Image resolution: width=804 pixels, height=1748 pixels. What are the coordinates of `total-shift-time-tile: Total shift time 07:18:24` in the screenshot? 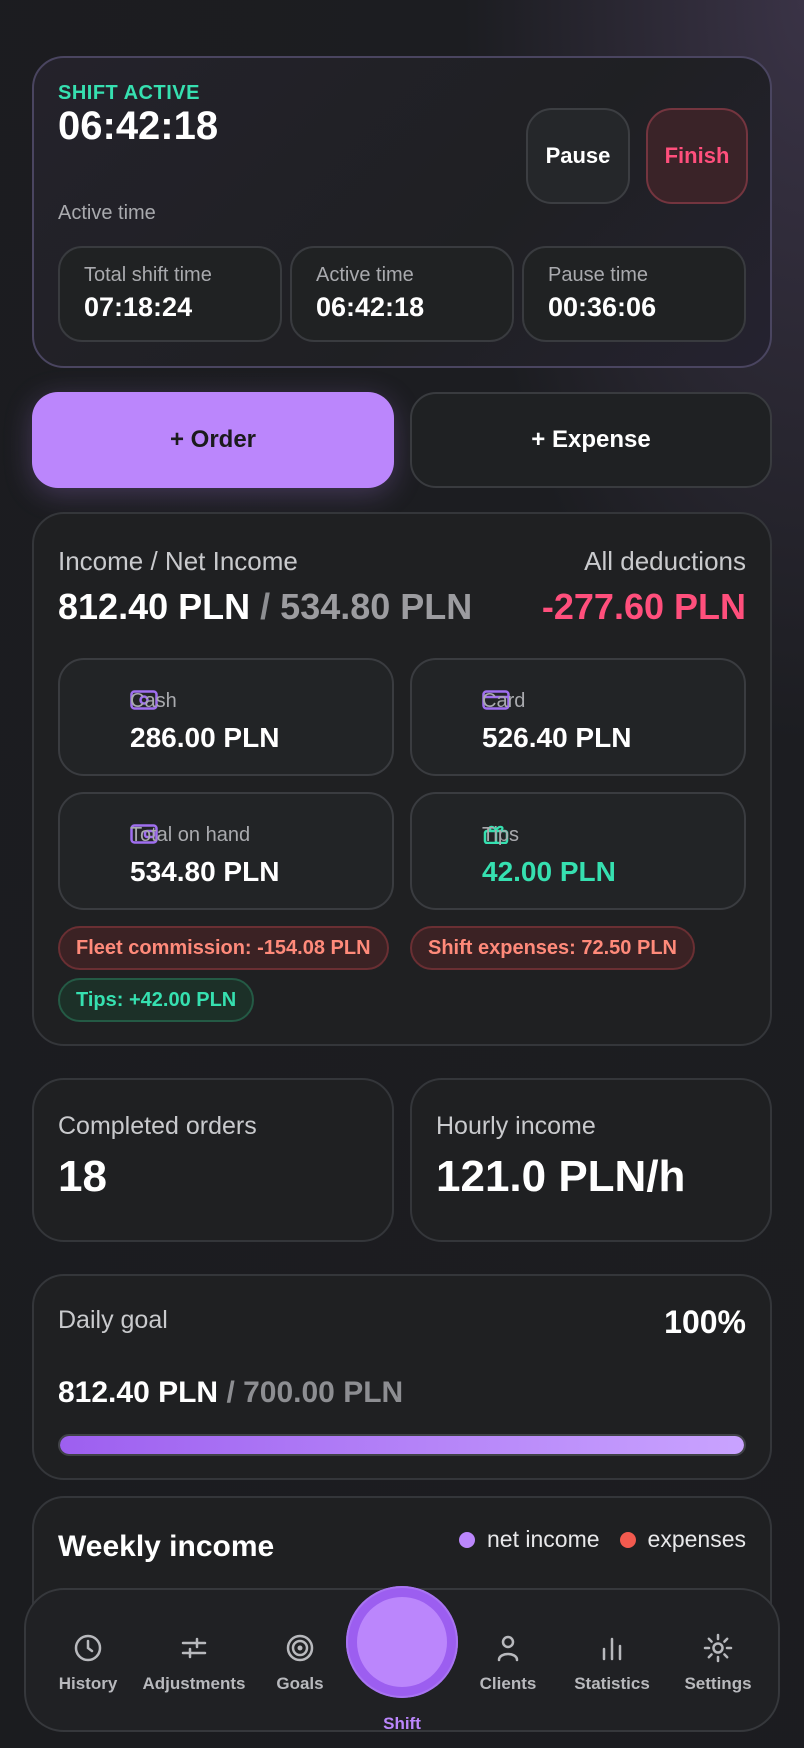 It's located at (170, 294).